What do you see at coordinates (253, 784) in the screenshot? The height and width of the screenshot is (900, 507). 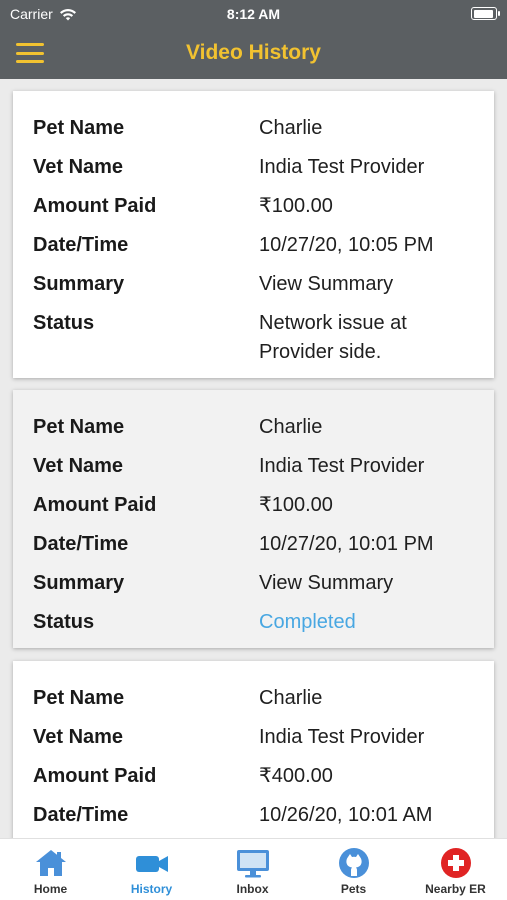 I see `amount-paid-row: Amount Paid ₹400.00` at bounding box center [253, 784].